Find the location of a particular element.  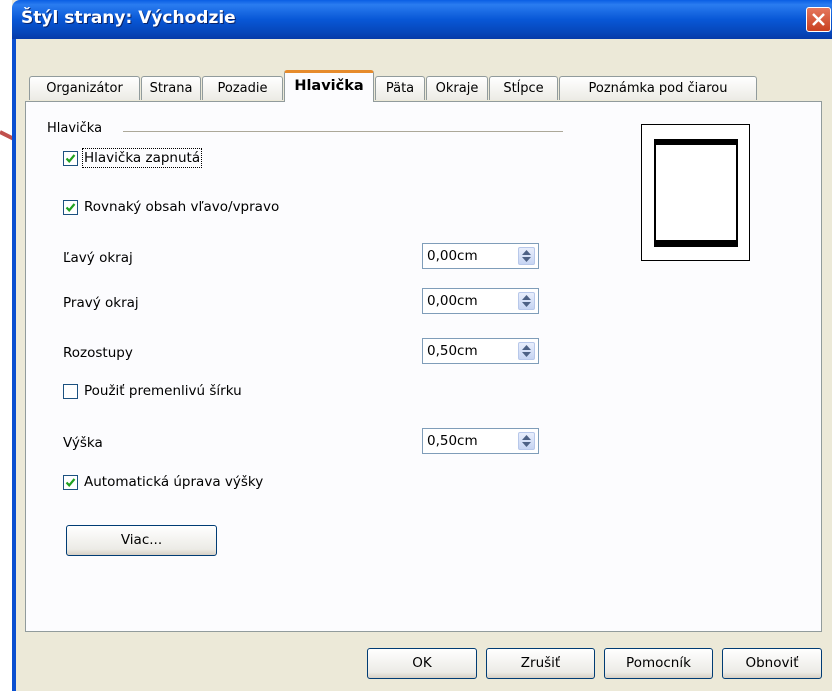

close-button is located at coordinates (818, 19).